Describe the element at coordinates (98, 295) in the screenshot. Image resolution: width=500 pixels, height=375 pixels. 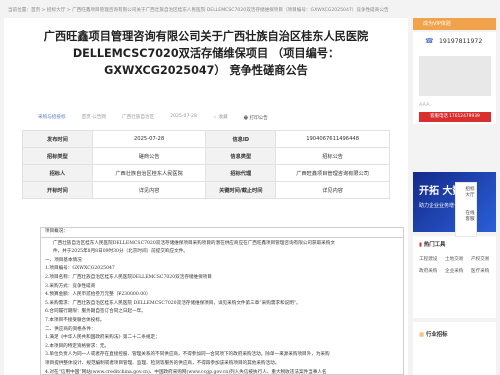
I see `notice-line: 4.预算金额：人民币贰拾叁万元整（¥230000.00）` at that location.